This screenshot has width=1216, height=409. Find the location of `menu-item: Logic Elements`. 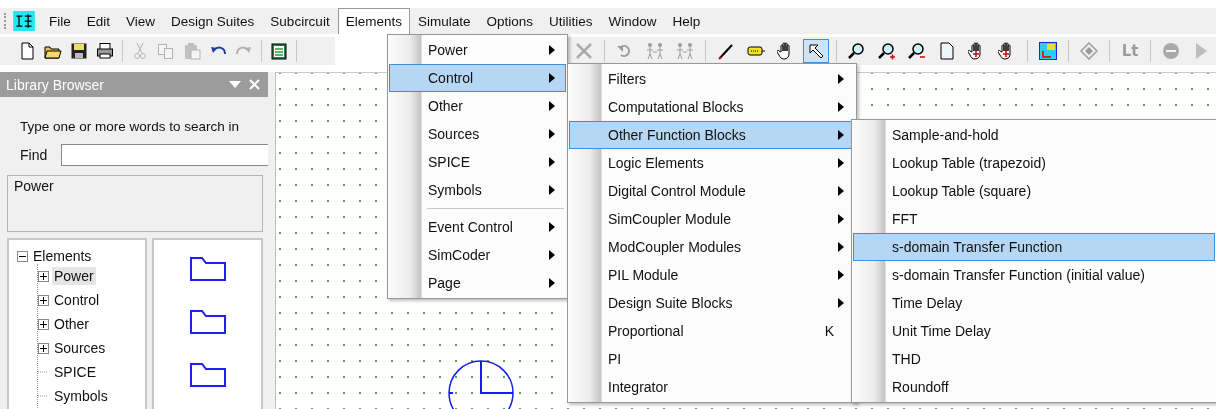

menu-item: Logic Elements is located at coordinates (712, 163).